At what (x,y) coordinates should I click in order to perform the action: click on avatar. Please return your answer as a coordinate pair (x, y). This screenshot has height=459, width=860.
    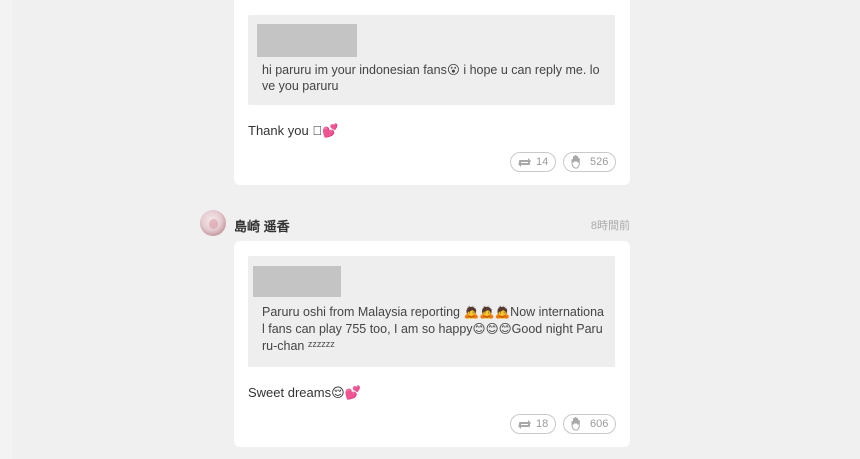
    Looking at the image, I should click on (213, 223).